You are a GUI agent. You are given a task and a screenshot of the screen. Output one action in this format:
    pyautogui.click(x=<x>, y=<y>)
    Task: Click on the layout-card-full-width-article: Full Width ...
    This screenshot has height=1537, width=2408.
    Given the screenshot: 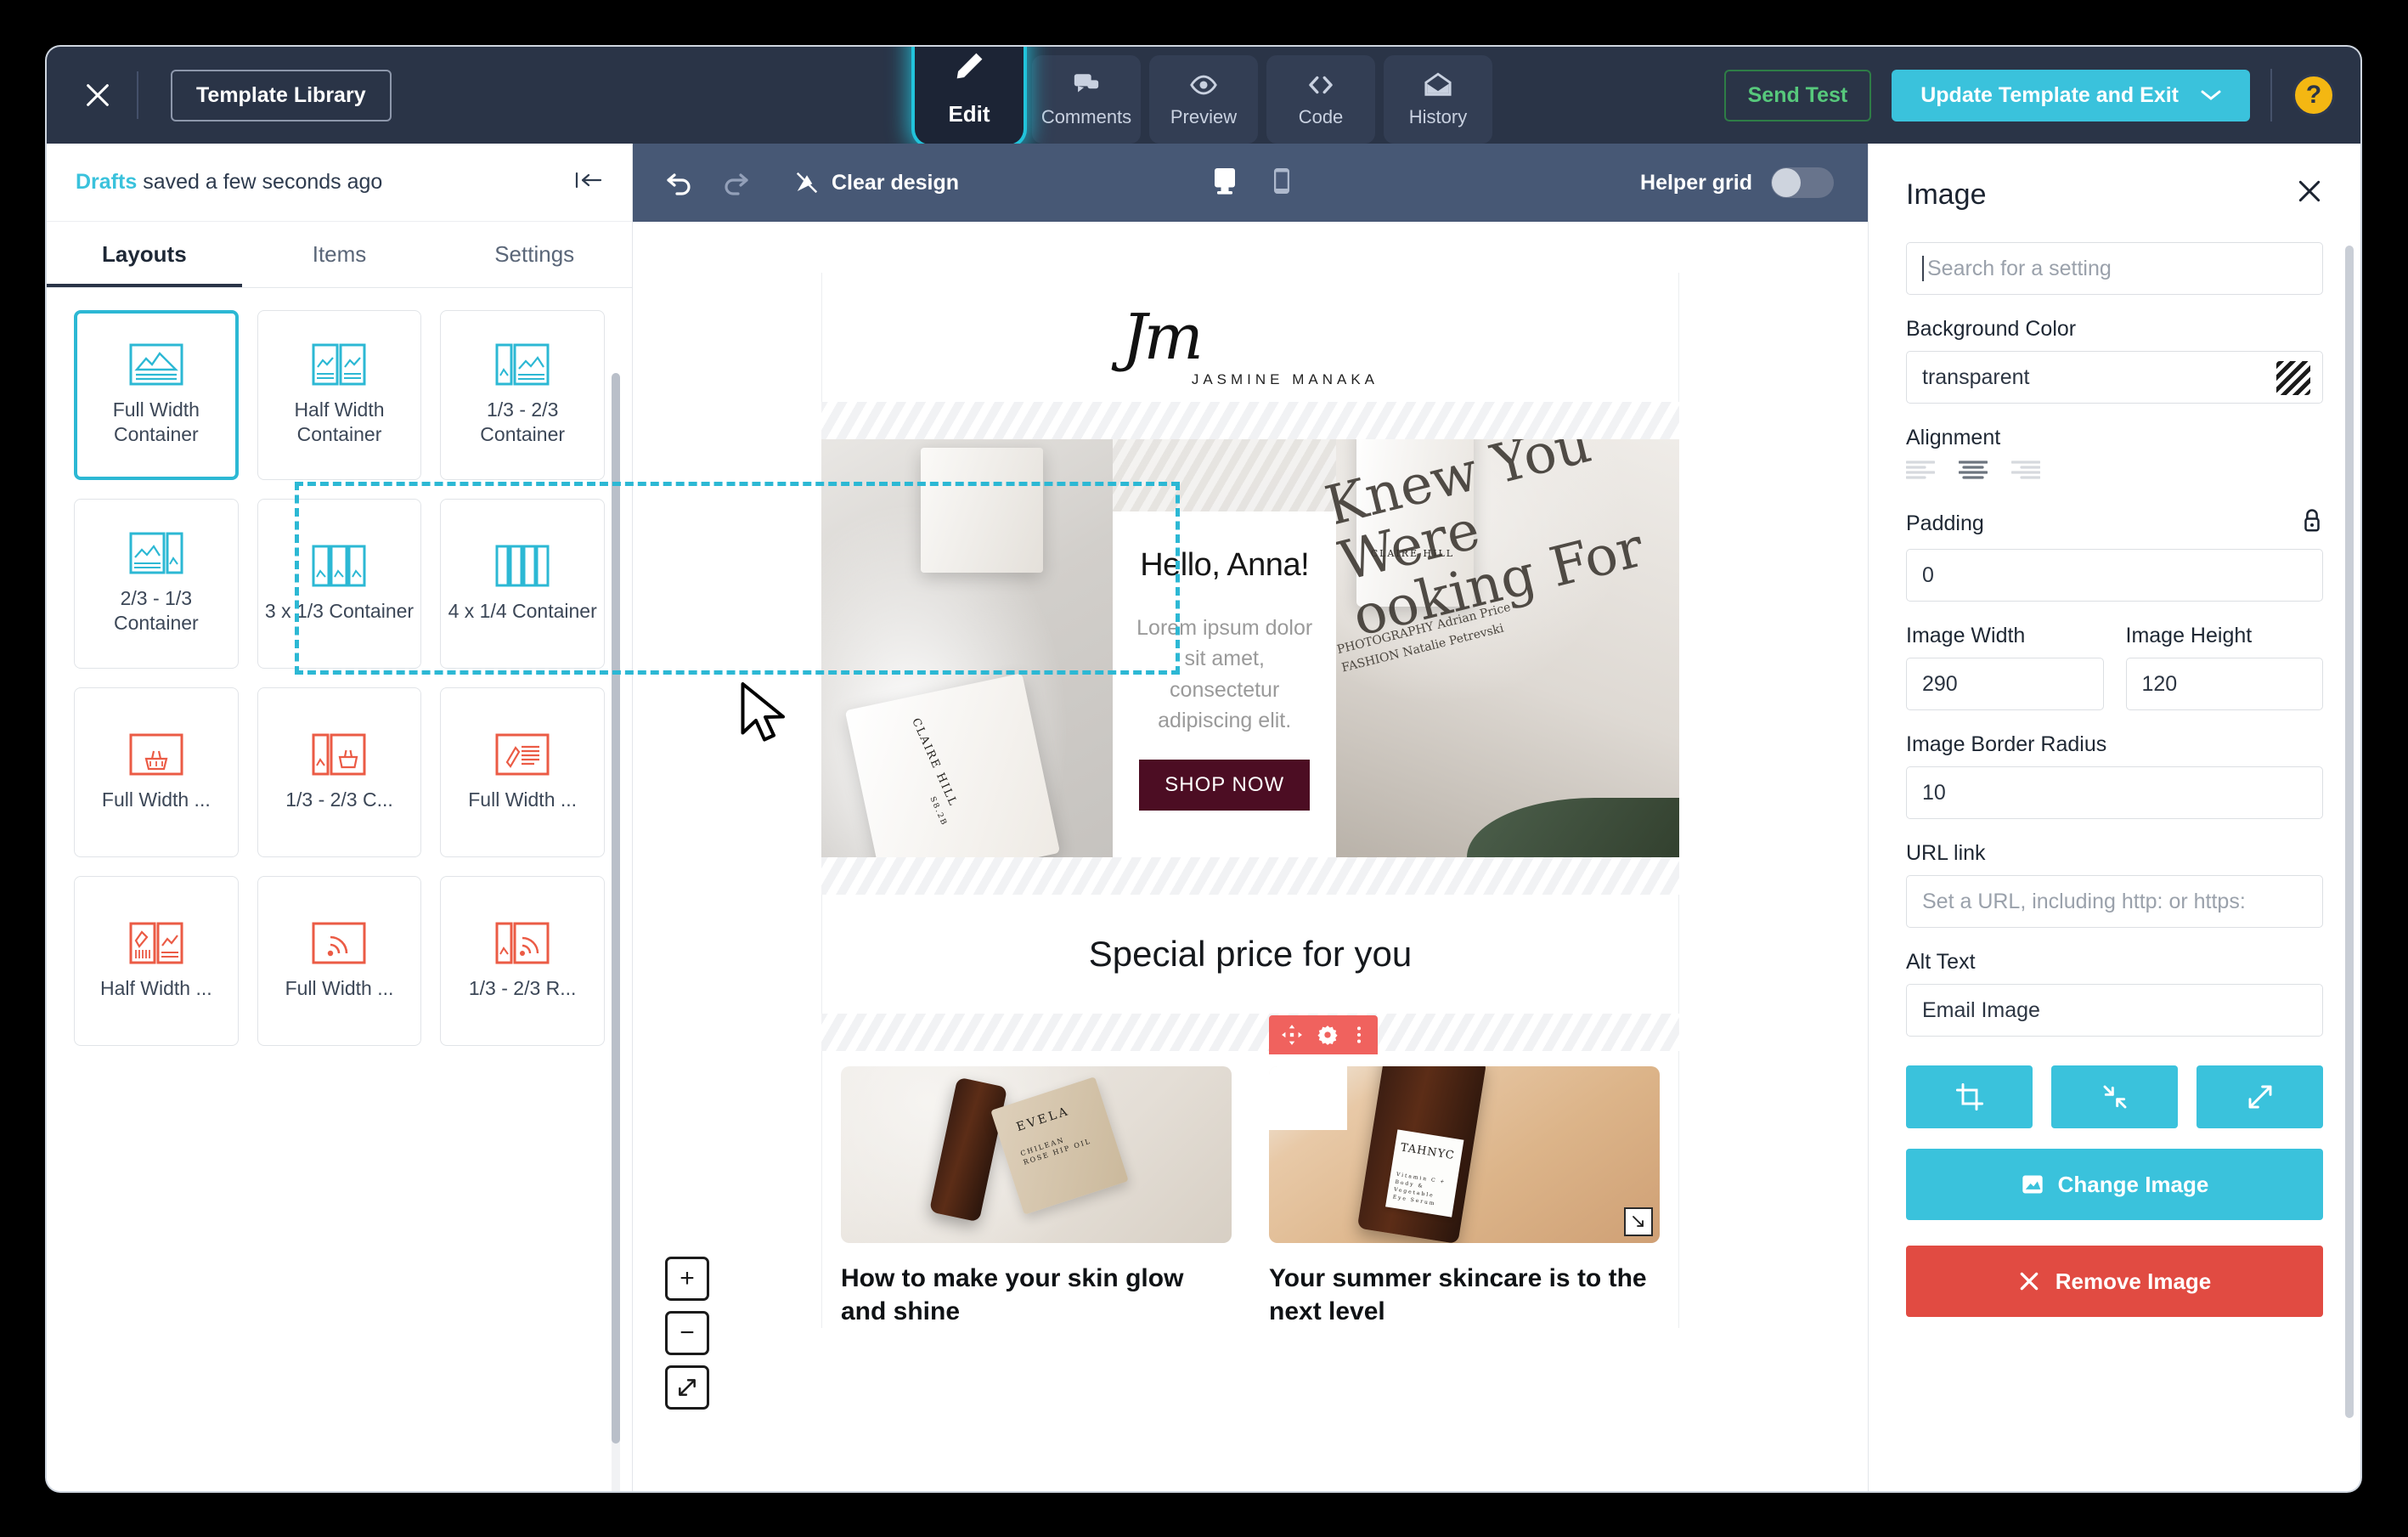 What is the action you would take?
    pyautogui.click(x=522, y=772)
    